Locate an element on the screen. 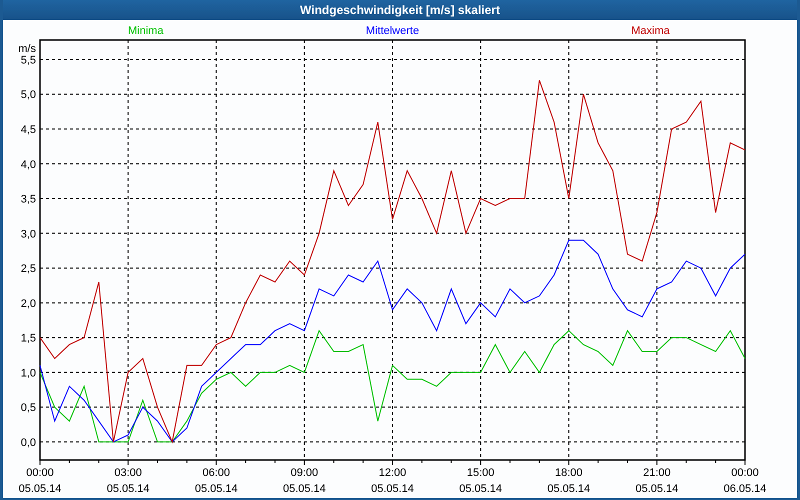  x-axis-label: 12:00 is located at coordinates (392, 473).